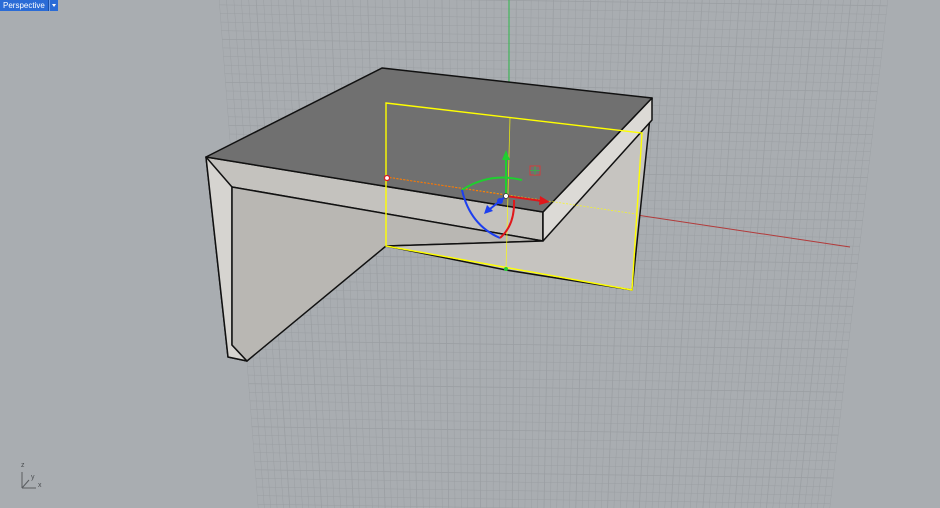 Image resolution: width=940 pixels, height=508 pixels. I want to click on scale-blue-handle, so click(500, 201).